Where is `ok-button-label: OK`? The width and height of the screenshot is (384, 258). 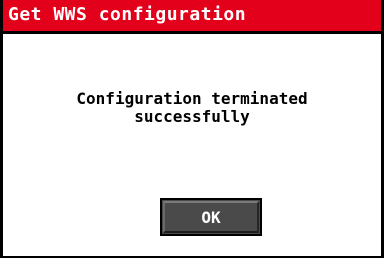 ok-button-label: OK is located at coordinates (211, 217).